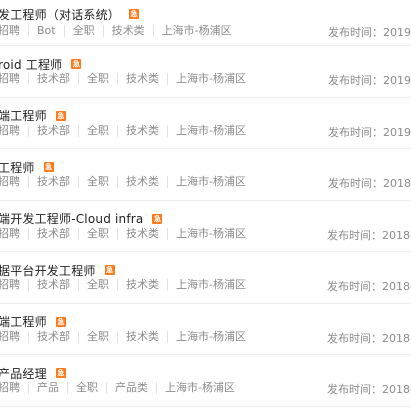 The width and height of the screenshot is (411, 411). I want to click on meta-department: Bot, so click(46, 31).